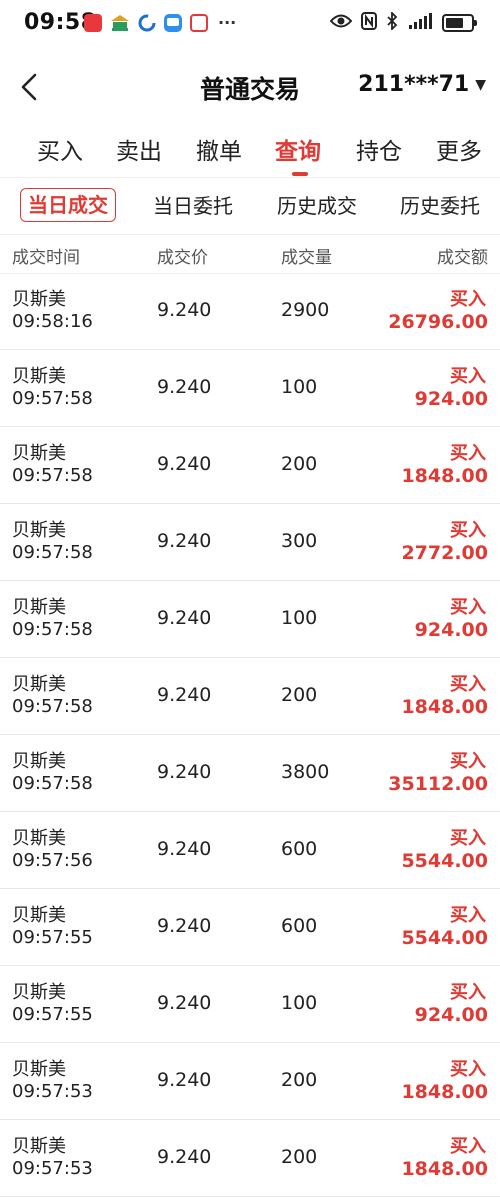 Image resolution: width=500 pixels, height=1197 pixels. What do you see at coordinates (199, 22) in the screenshot?
I see `red-box-icon` at bounding box center [199, 22].